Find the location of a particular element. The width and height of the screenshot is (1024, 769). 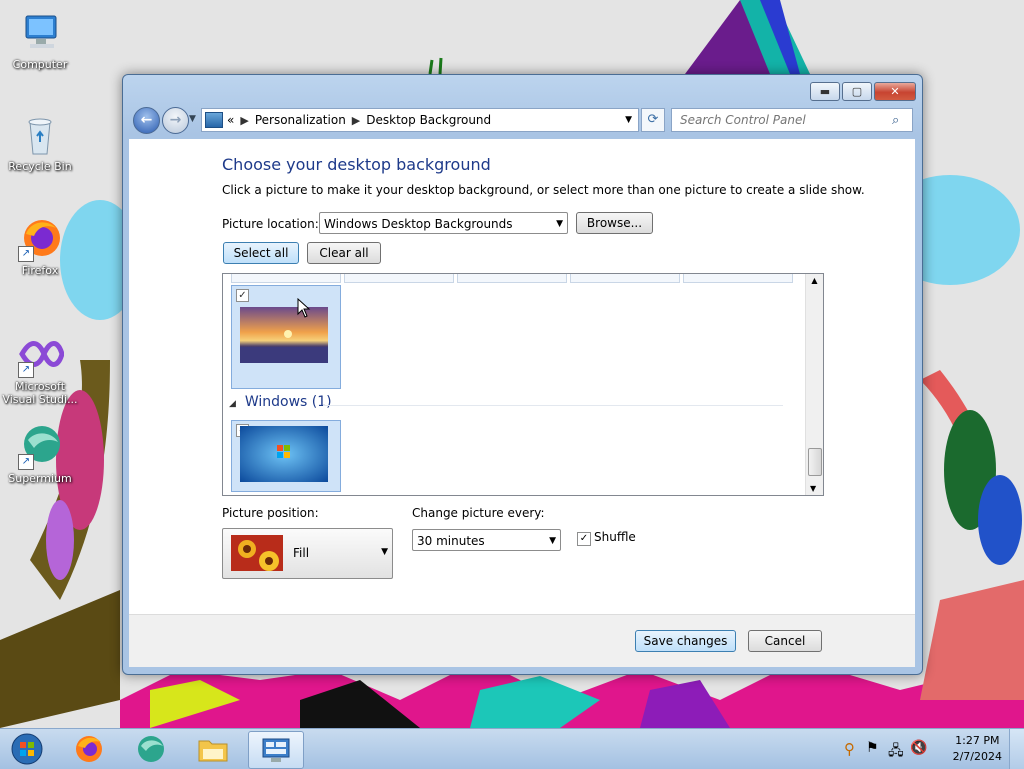

clock-date: 2/7/2024 is located at coordinates (977, 756).